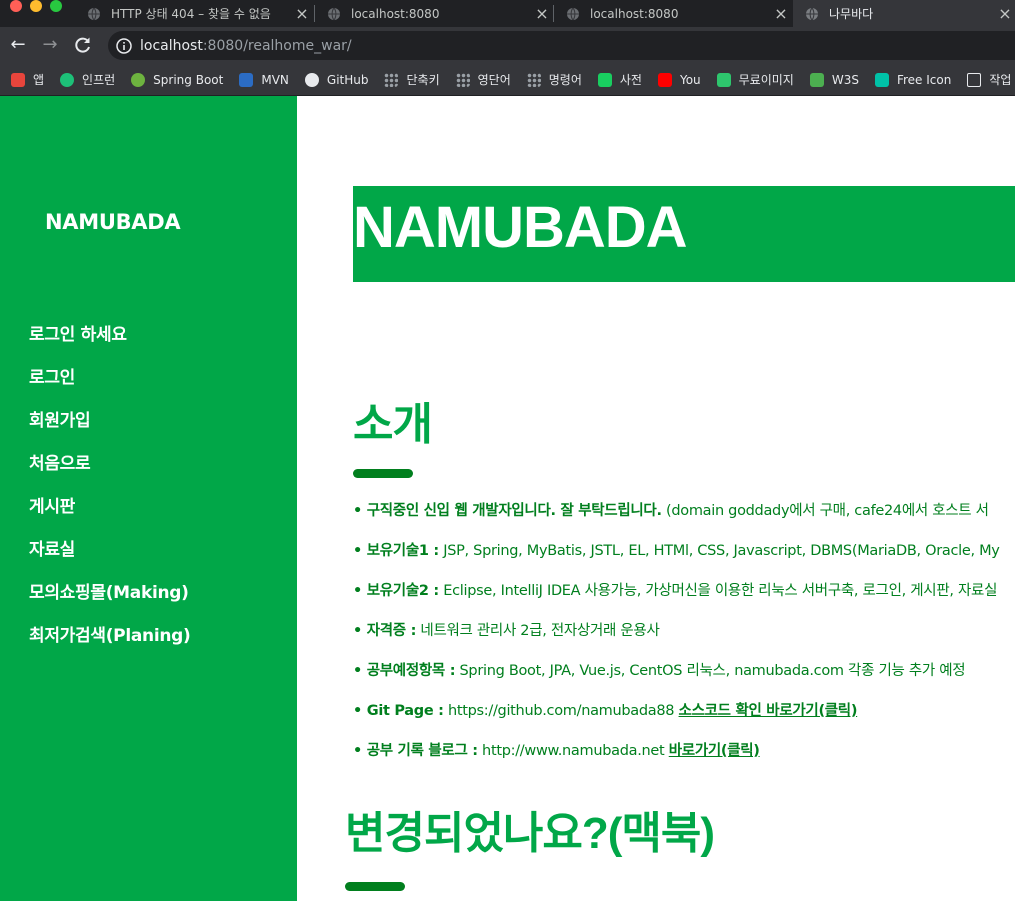  Describe the element at coordinates (311, 79) in the screenshot. I see `github-icon` at that location.